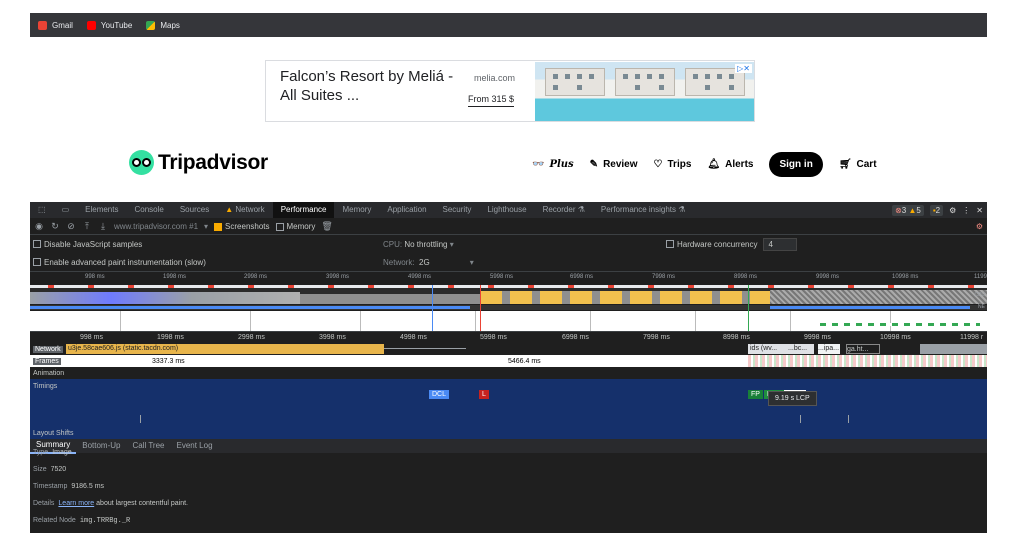 The height and width of the screenshot is (544, 1024). What do you see at coordinates (406, 210) in the screenshot?
I see `tab-application: Application` at bounding box center [406, 210].